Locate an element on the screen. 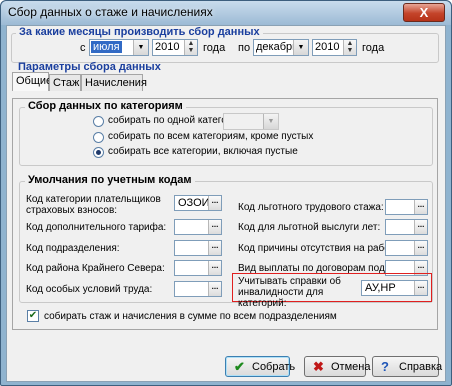  to-year-value: 2010 is located at coordinates (327, 47).